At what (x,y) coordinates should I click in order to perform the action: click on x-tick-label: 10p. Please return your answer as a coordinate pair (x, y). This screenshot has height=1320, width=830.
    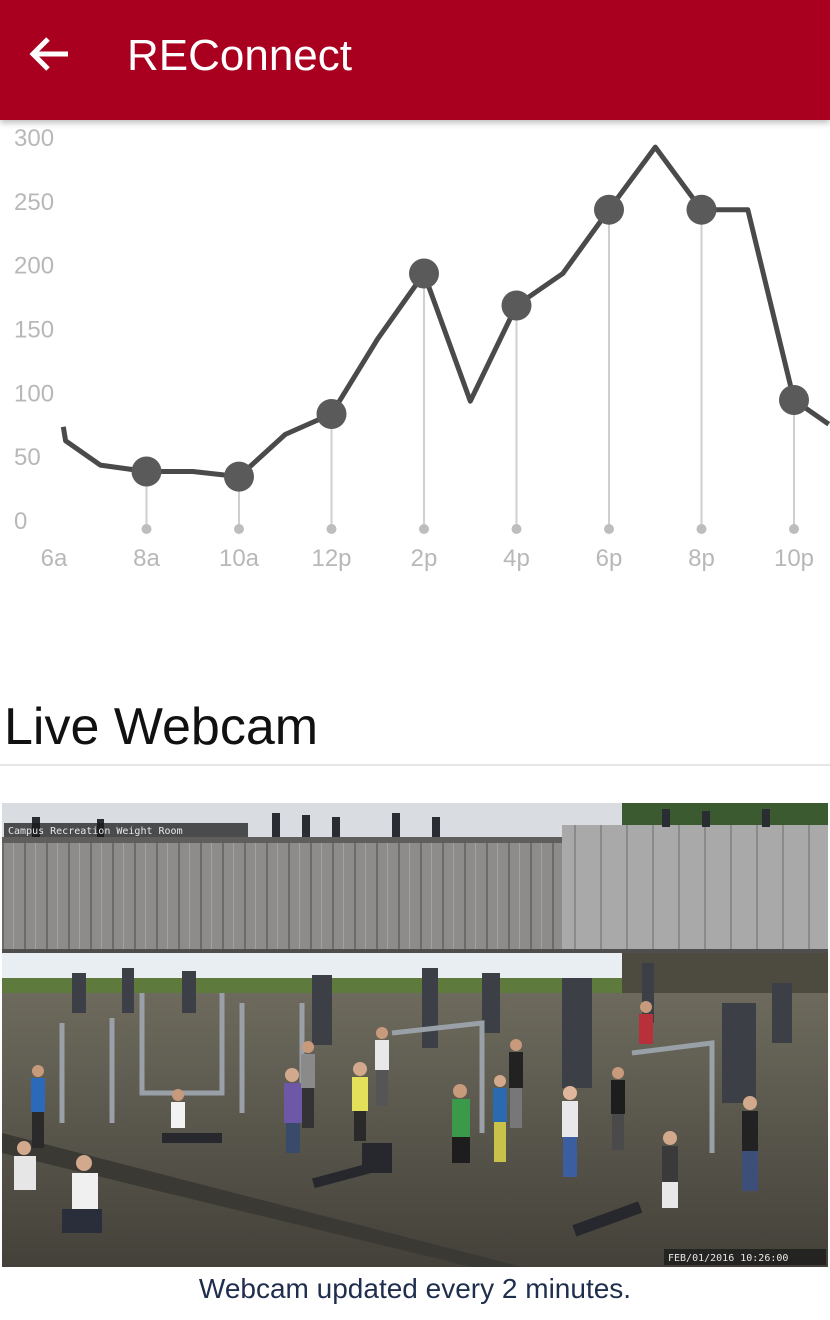
    Looking at the image, I should click on (794, 558).